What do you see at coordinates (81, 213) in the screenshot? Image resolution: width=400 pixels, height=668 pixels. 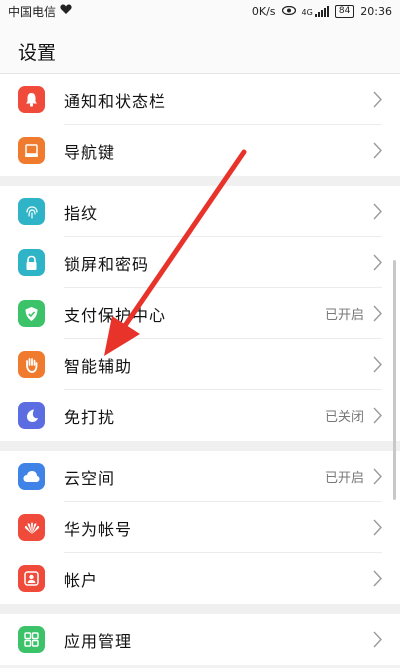 I see `settings-item-label: 指纹` at bounding box center [81, 213].